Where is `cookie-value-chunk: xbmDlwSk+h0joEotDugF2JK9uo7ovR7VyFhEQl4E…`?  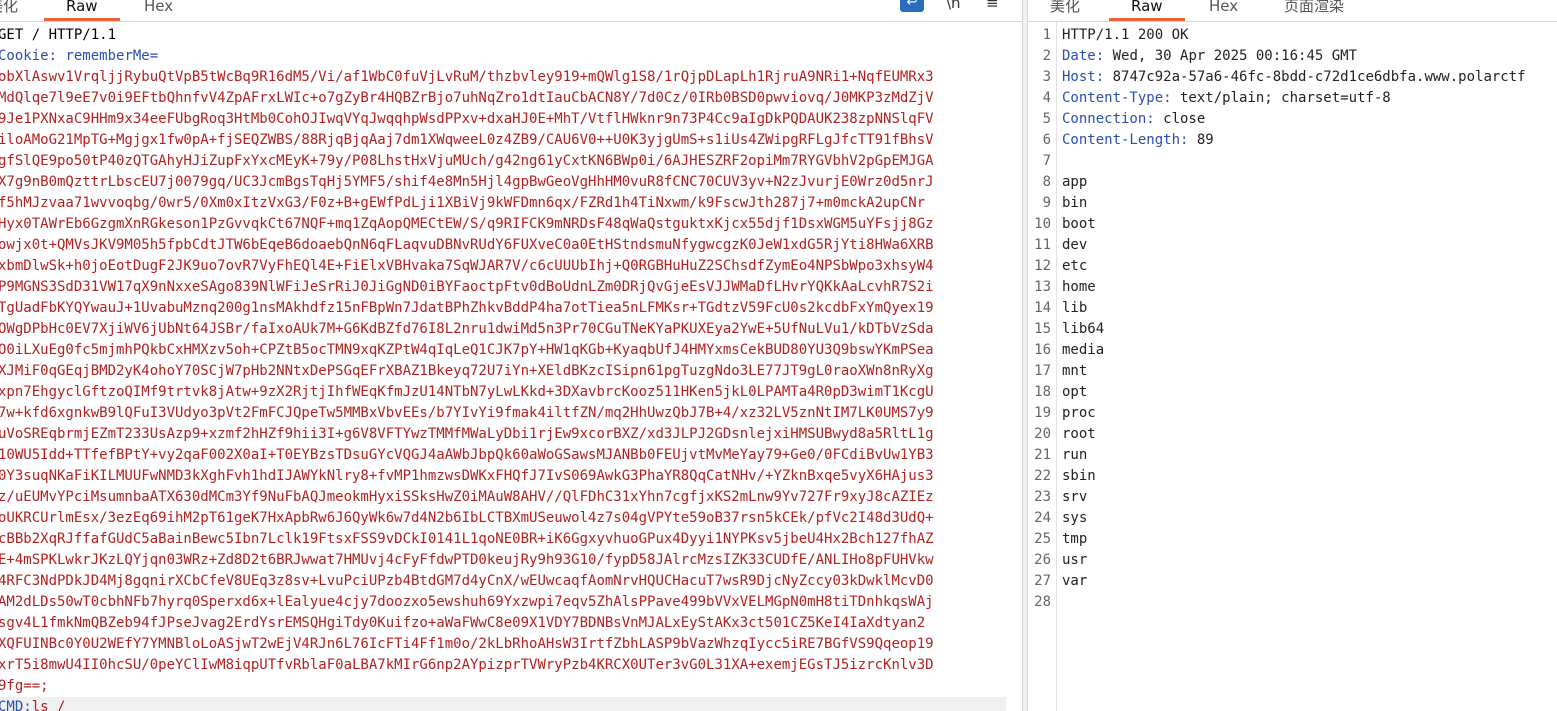 cookie-value-chunk: xbmDlwSk+h0joEotDugF2JK9uo7ovR7VyFhEQl4E… is located at coordinates (467, 266).